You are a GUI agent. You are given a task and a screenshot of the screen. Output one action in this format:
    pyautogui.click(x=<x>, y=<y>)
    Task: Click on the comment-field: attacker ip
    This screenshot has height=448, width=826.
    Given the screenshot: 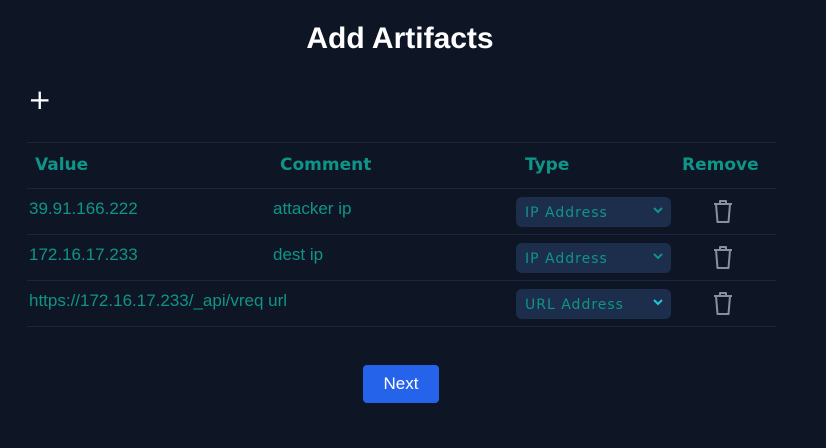 What is the action you would take?
    pyautogui.click(x=312, y=209)
    